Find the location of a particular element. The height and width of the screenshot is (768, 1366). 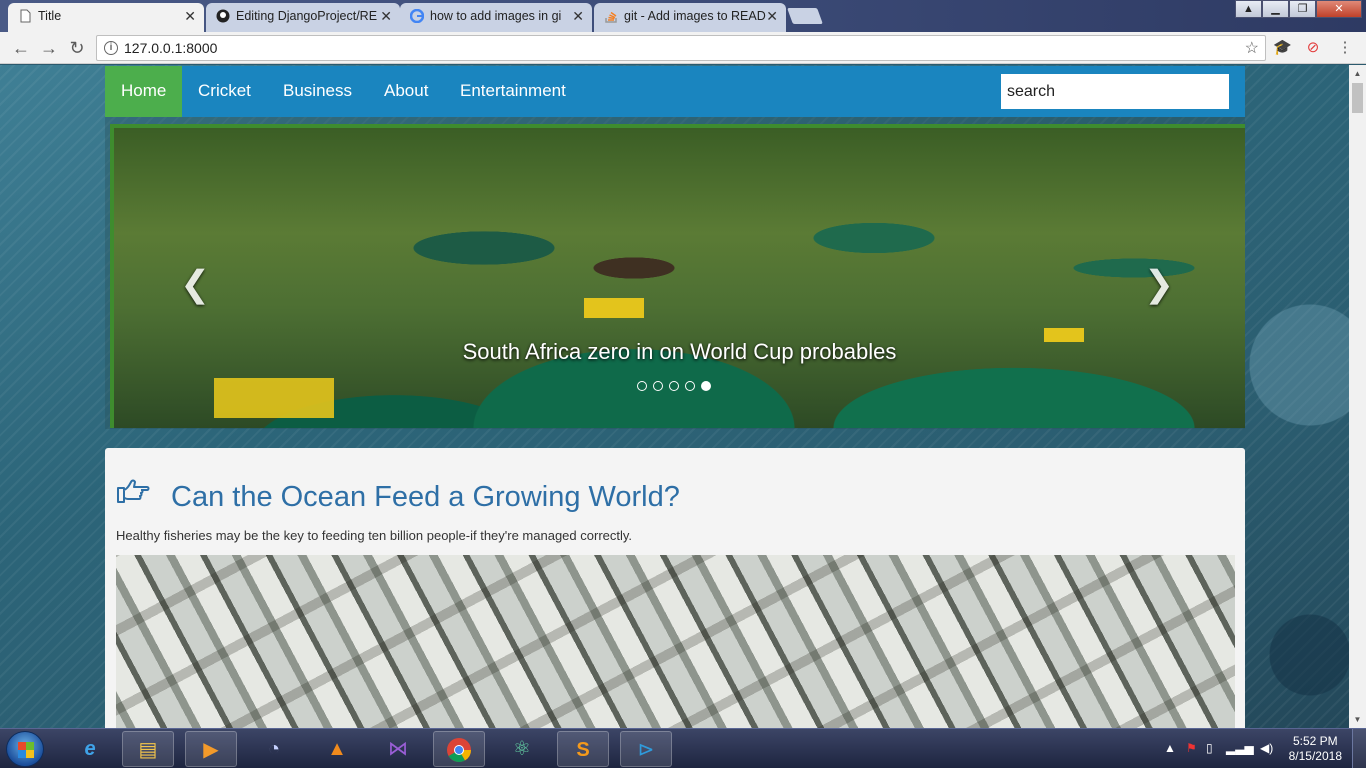

back-icon: ← is located at coordinates (21, 48).